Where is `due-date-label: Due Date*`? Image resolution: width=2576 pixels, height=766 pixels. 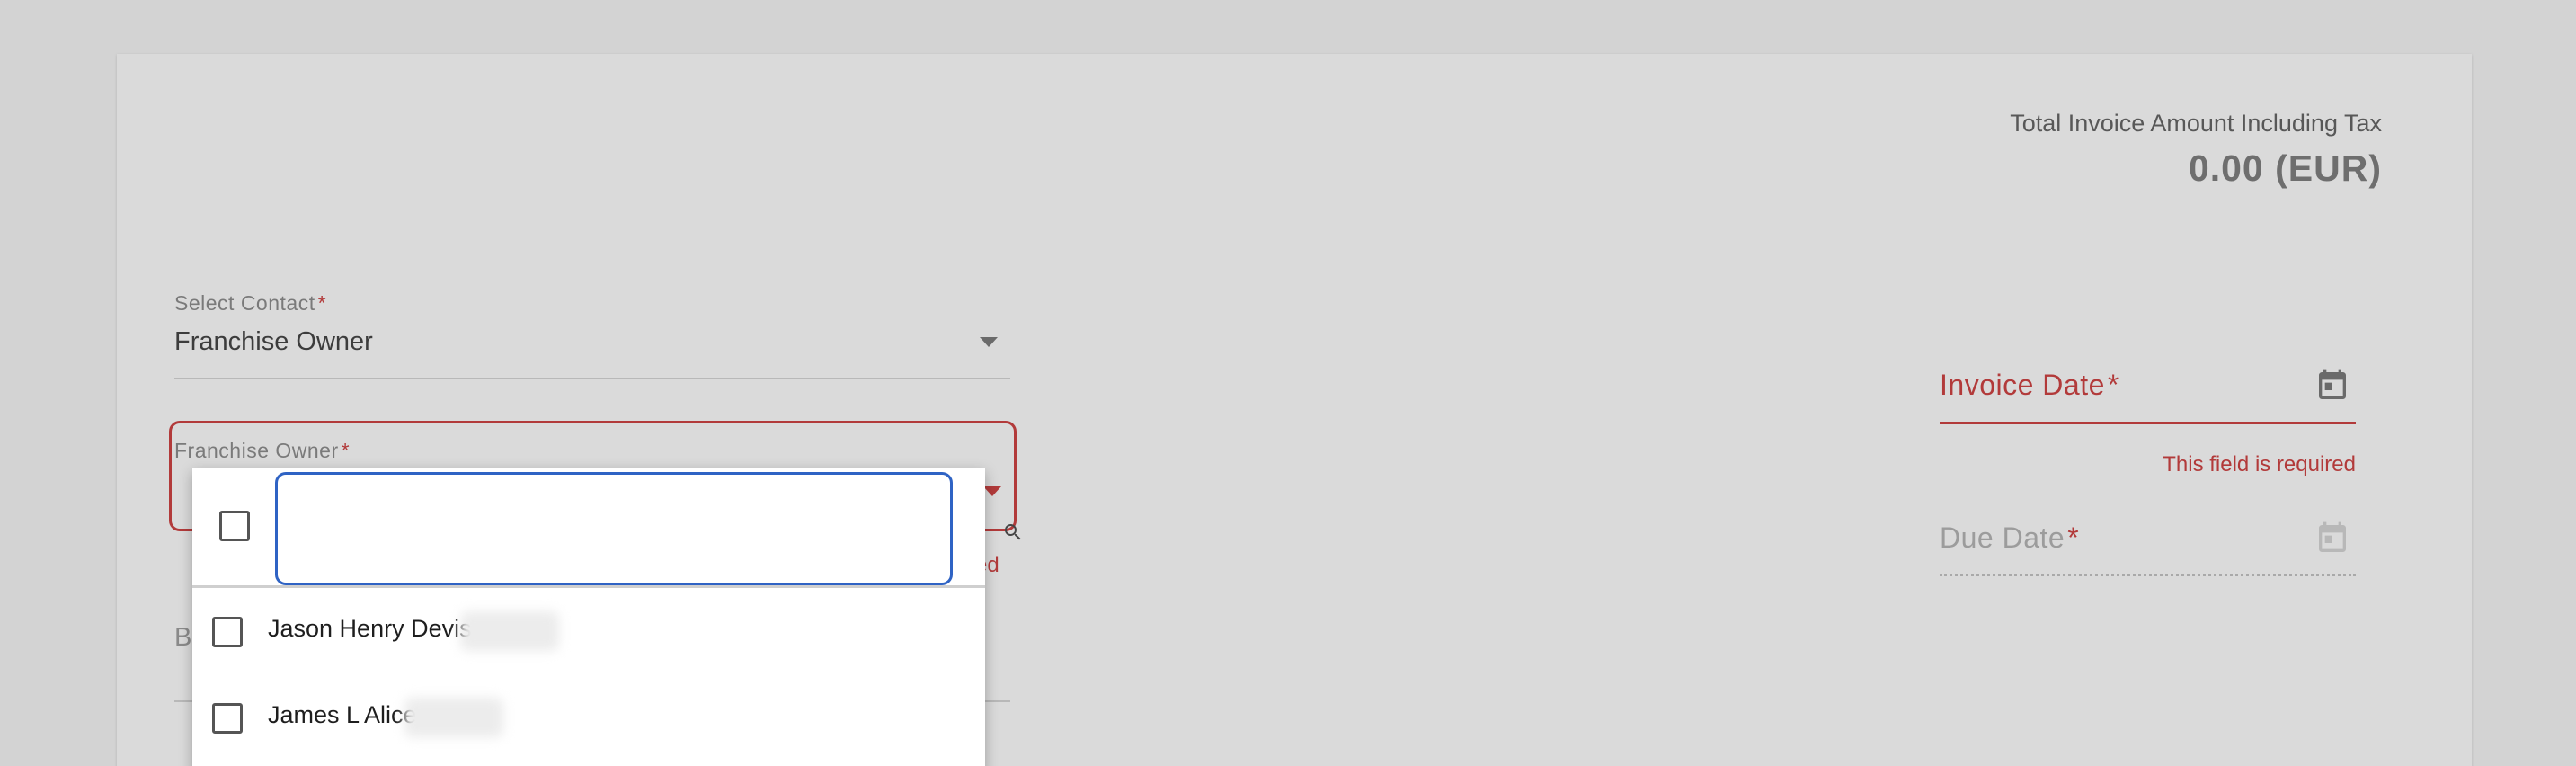 due-date-label: Due Date* is located at coordinates (2009, 538).